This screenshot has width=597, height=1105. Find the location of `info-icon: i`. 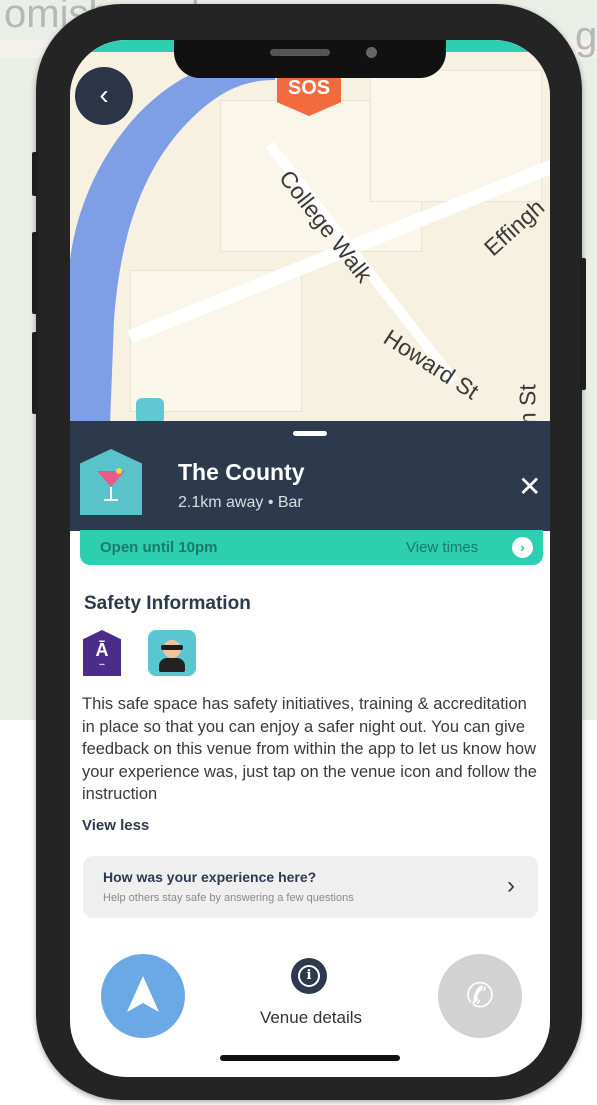

info-icon: i is located at coordinates (309, 976).